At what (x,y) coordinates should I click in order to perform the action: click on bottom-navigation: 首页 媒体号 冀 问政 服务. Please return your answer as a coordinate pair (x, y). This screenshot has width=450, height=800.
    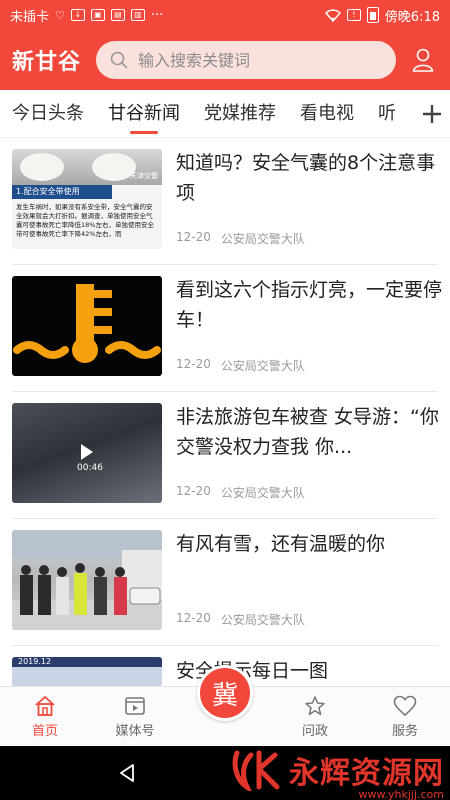
    Looking at the image, I should click on (225, 705).